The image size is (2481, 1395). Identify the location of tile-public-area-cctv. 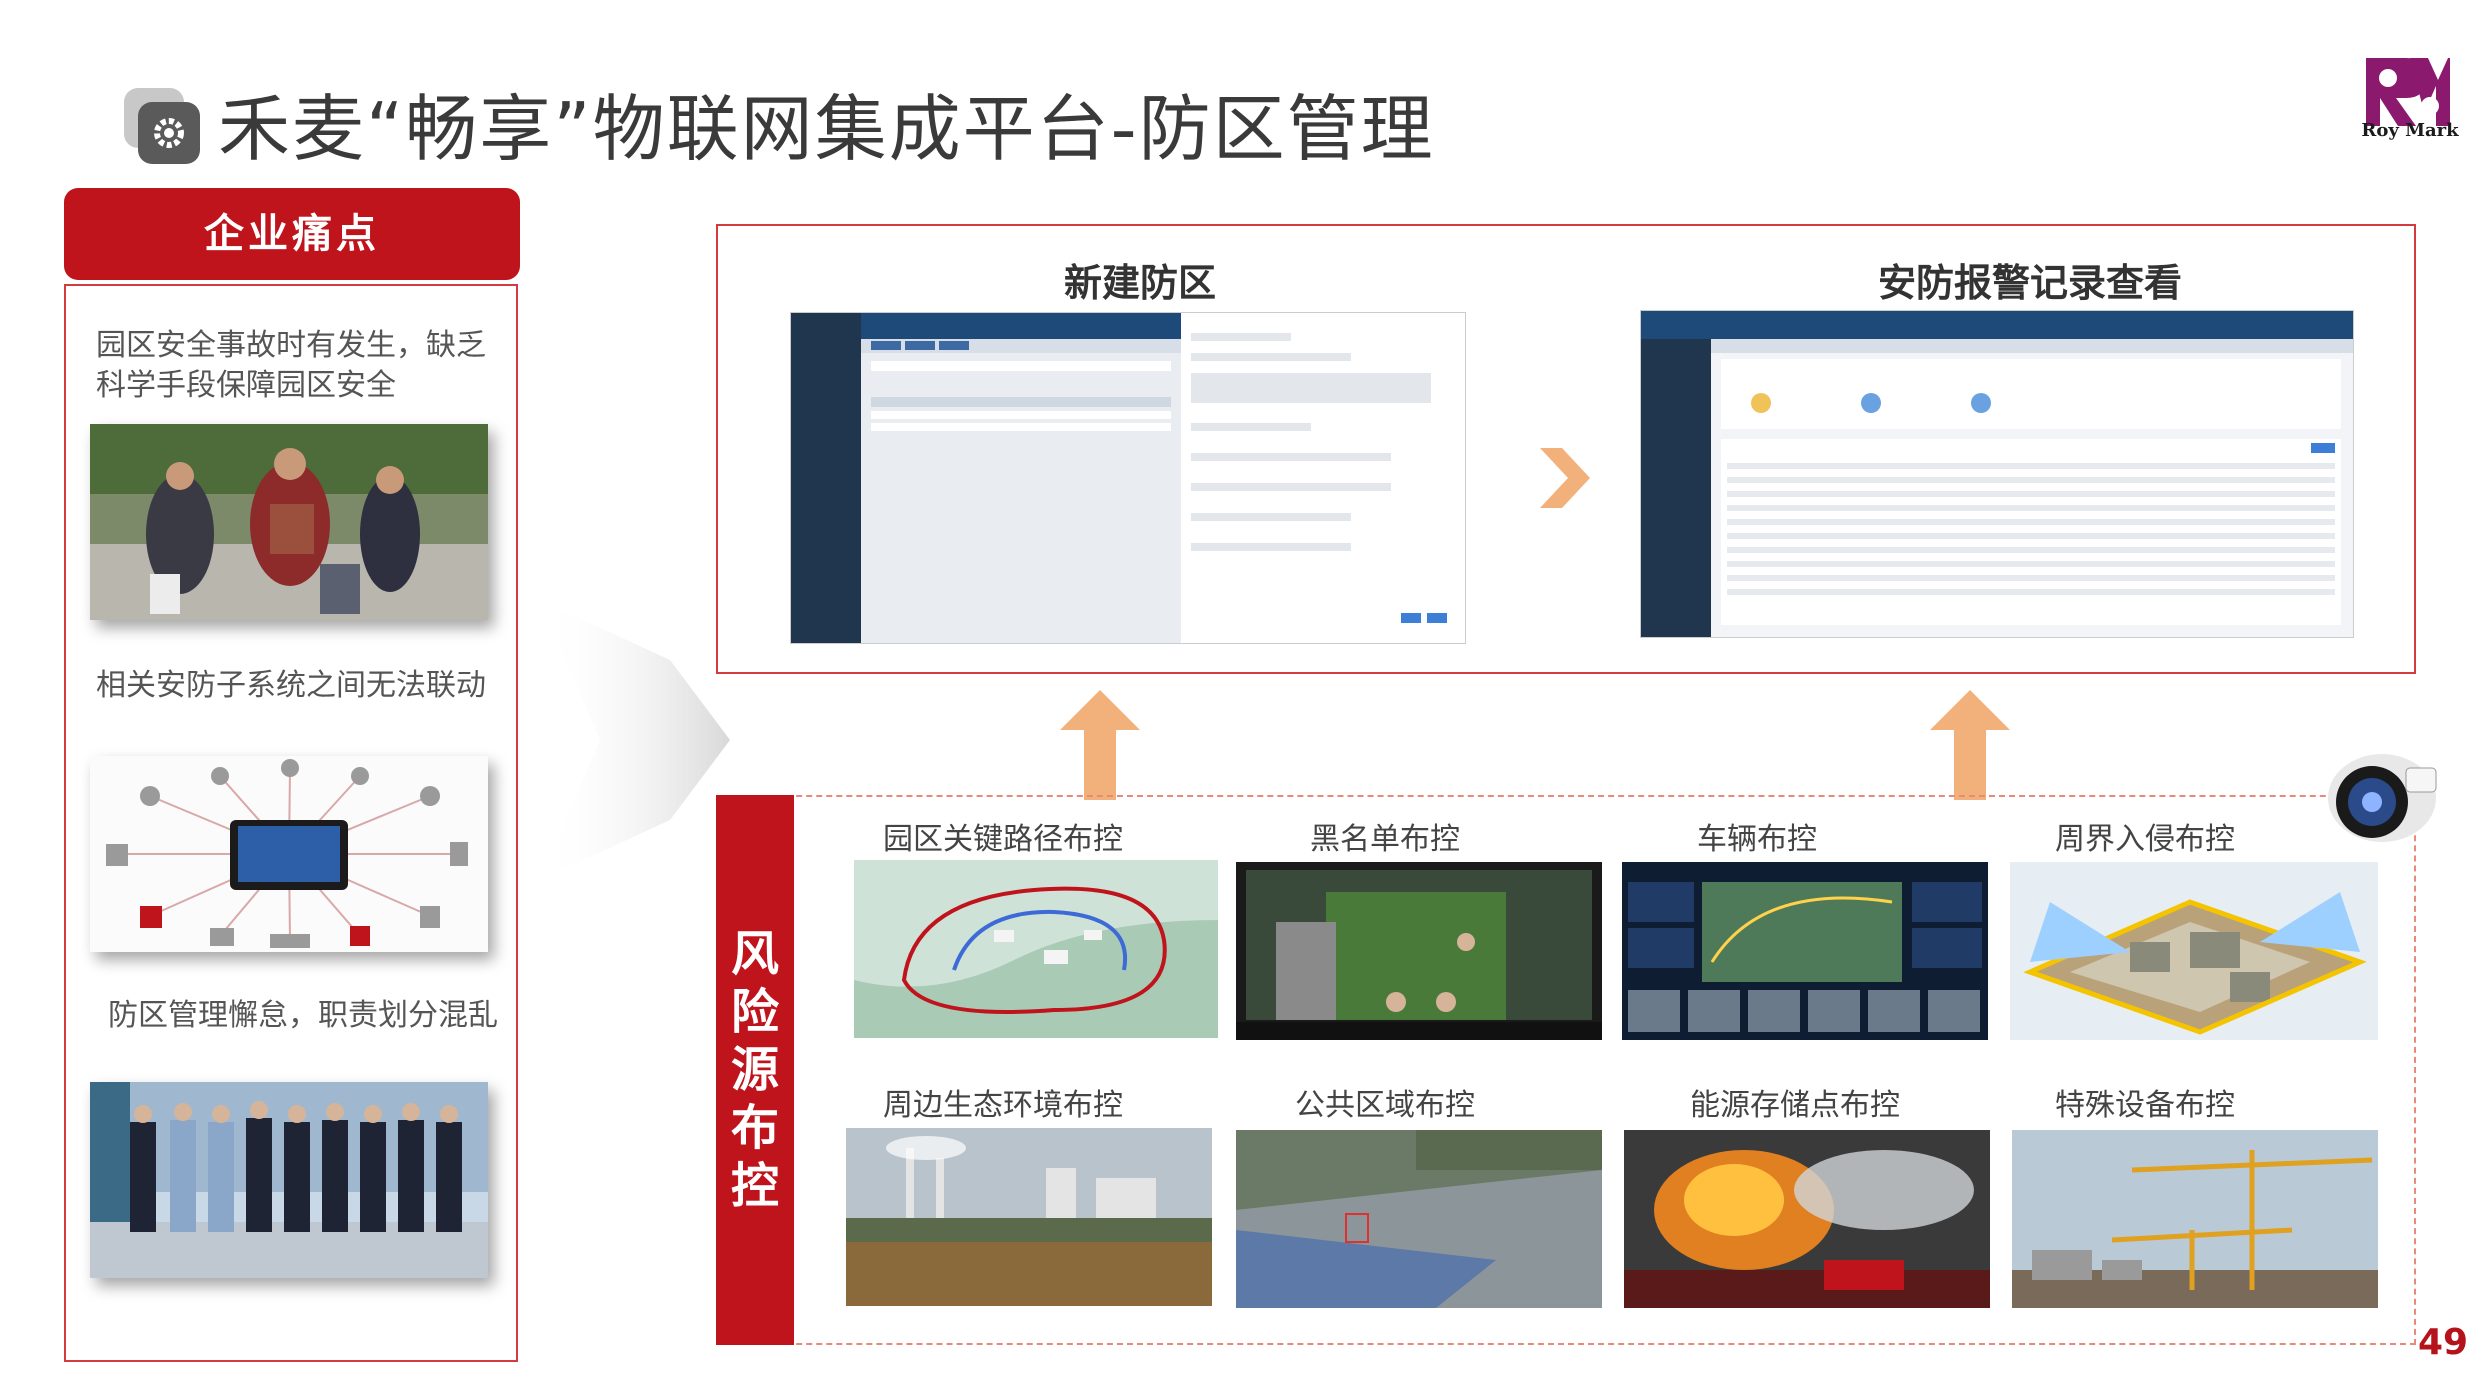
(1419, 1219).